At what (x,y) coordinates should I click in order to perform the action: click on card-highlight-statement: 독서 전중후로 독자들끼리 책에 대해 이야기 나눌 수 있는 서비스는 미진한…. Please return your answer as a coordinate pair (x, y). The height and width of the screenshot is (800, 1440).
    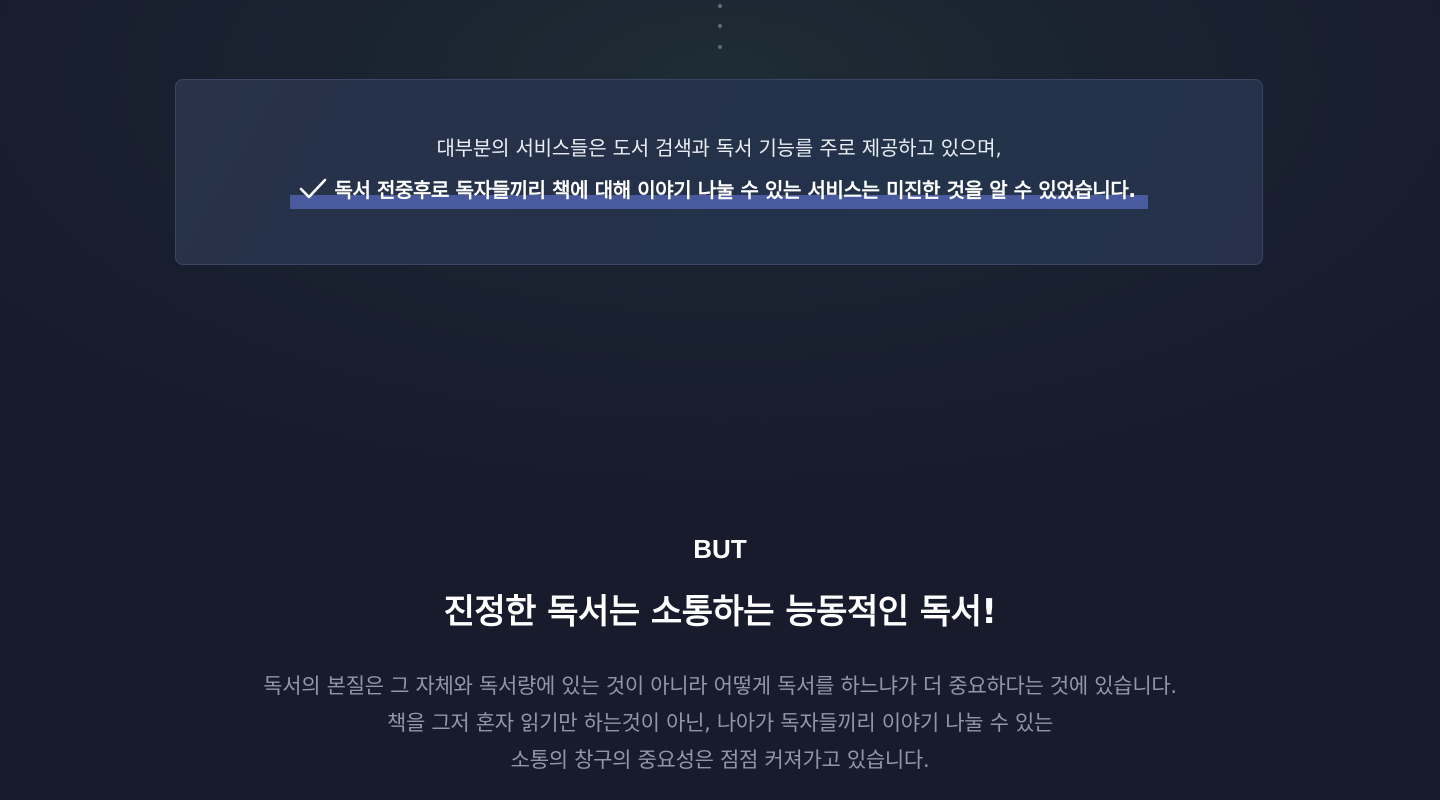
    Looking at the image, I should click on (719, 191).